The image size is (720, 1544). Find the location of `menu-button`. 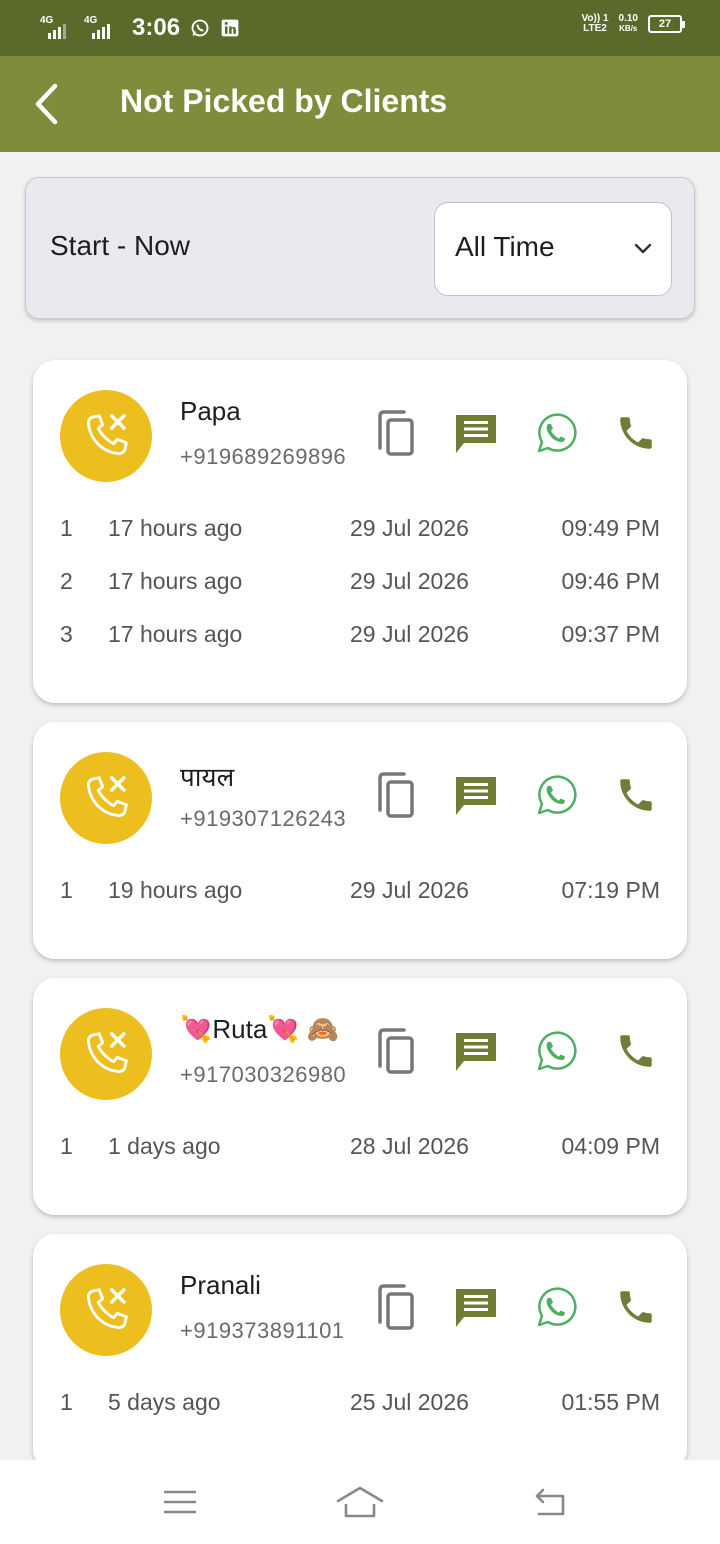

menu-button is located at coordinates (180, 1502).